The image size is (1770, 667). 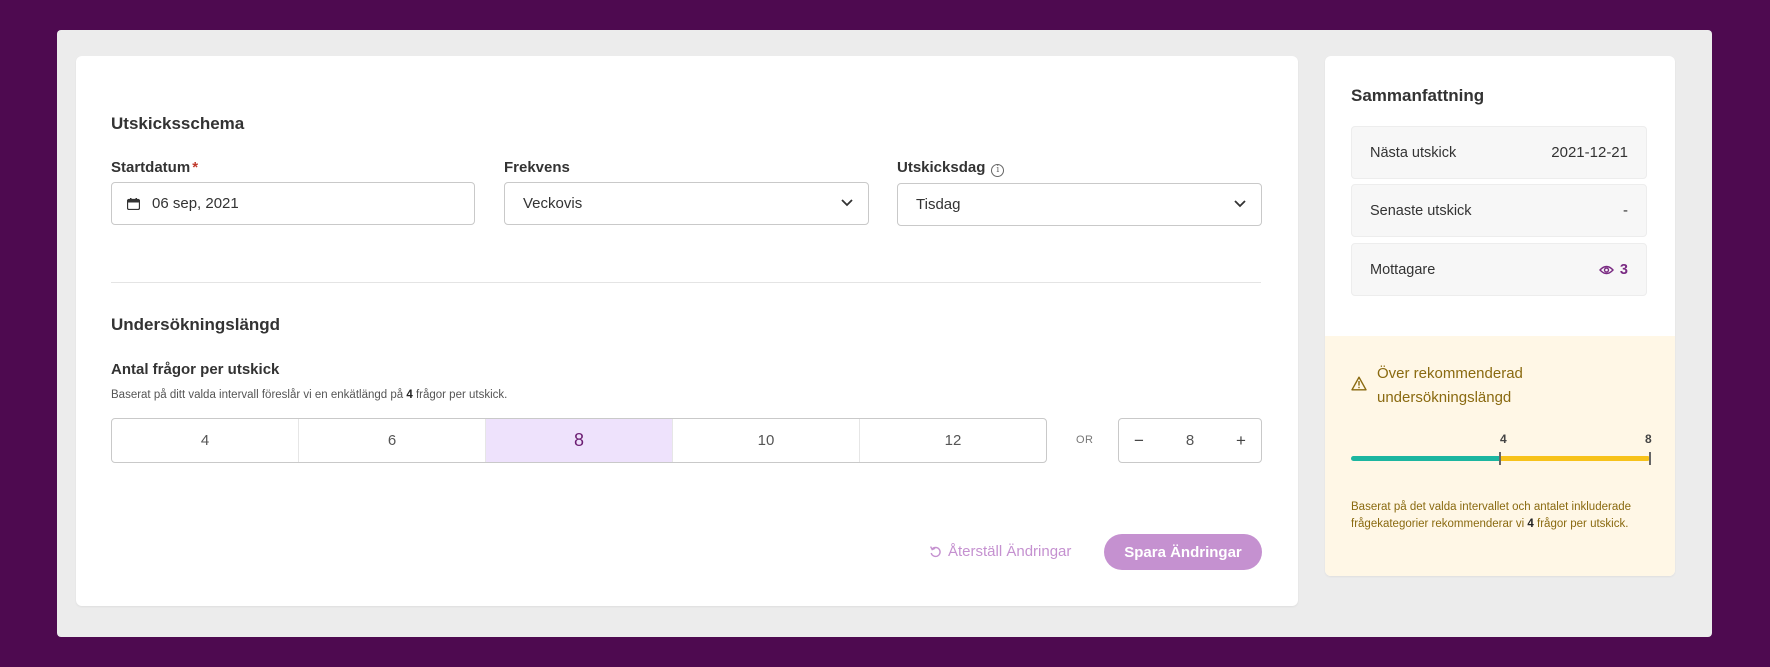 I want to click on question-count-option: 12, so click(x=953, y=440).